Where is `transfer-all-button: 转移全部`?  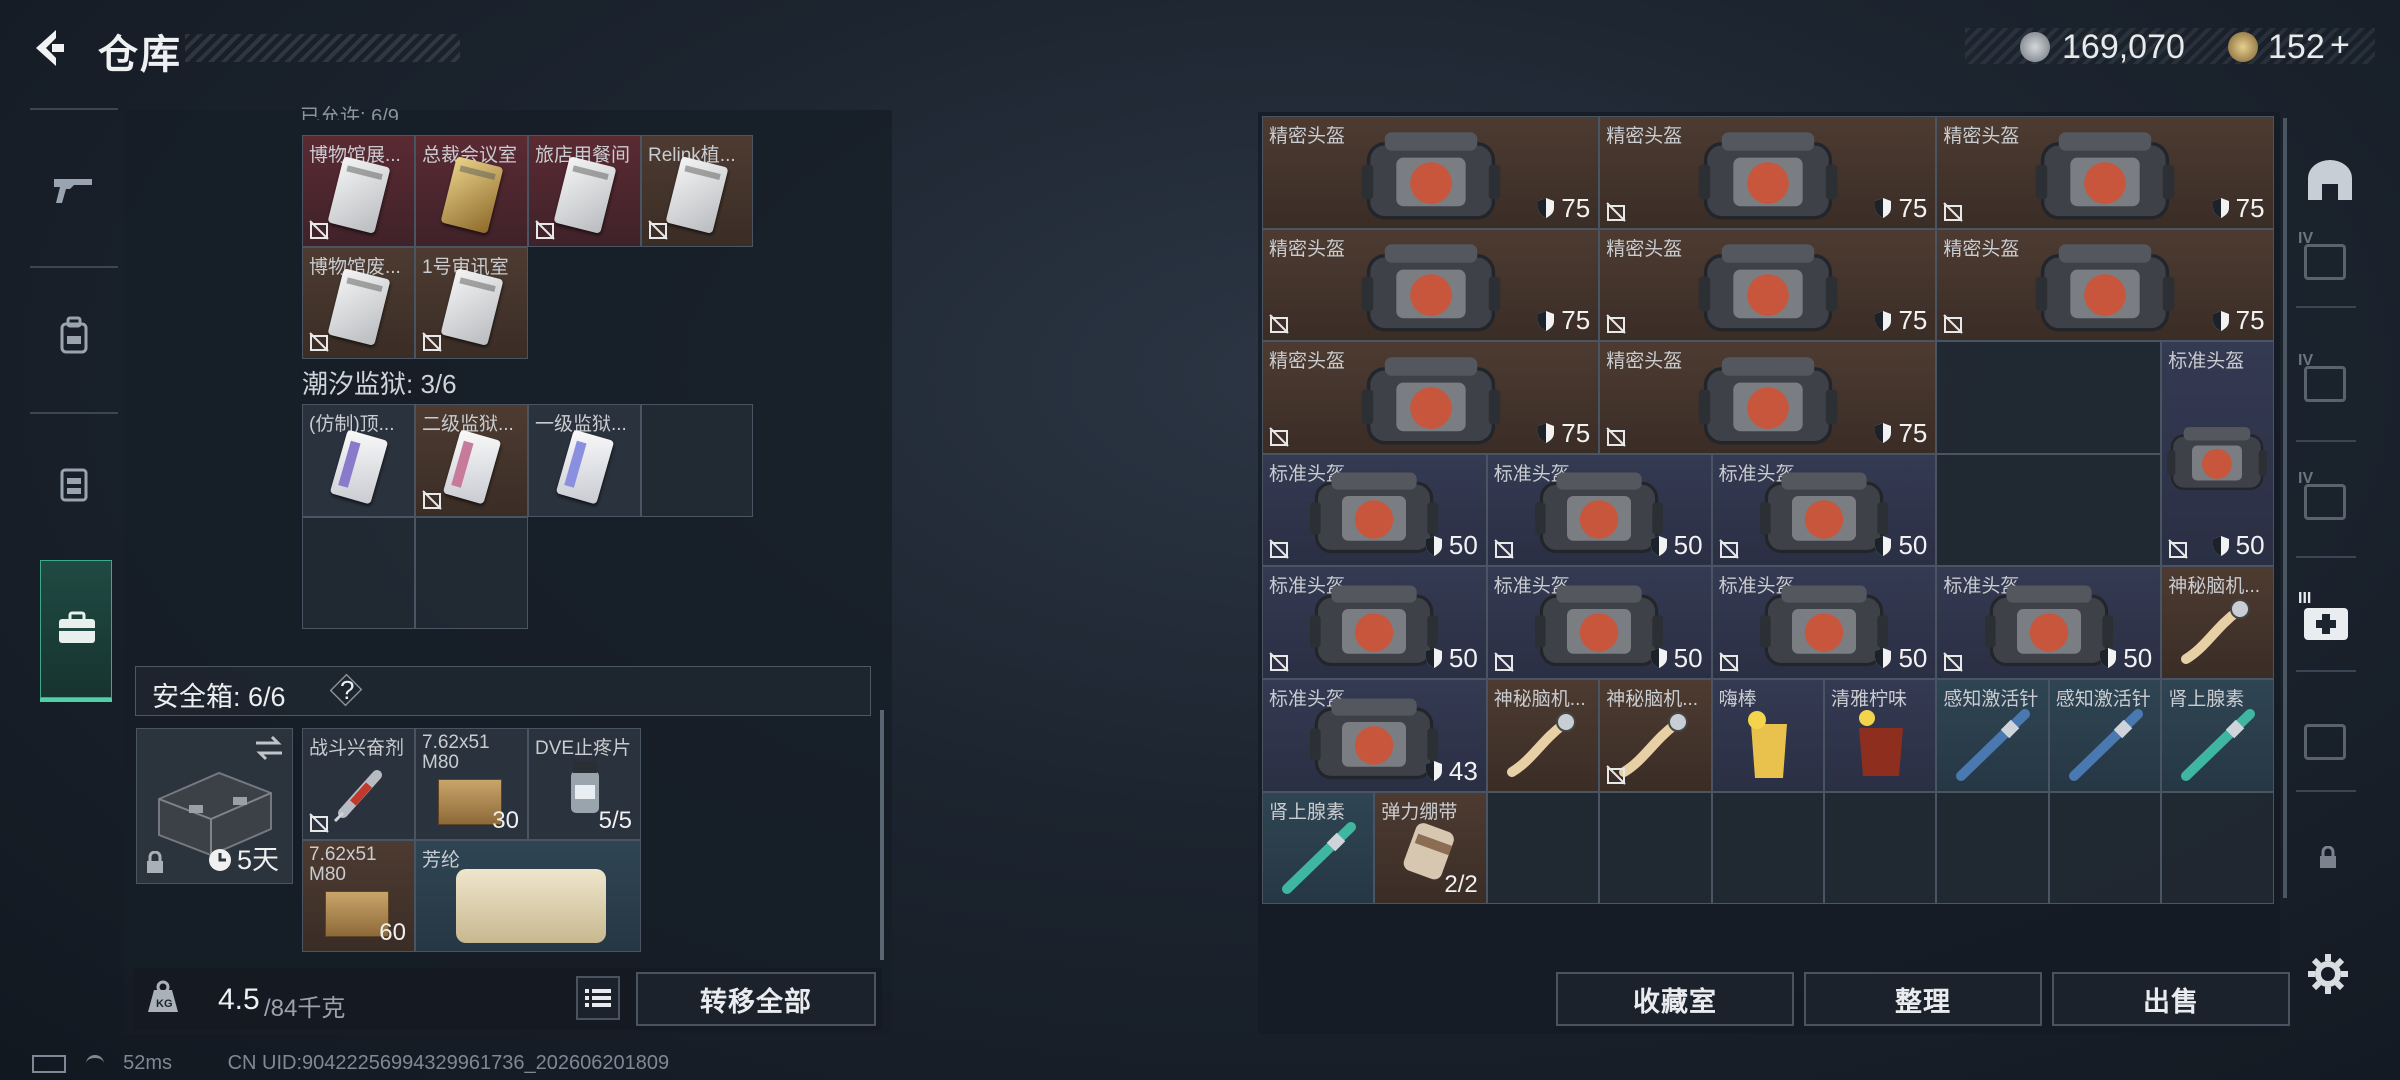
transfer-all-button: 转移全部 is located at coordinates (756, 999).